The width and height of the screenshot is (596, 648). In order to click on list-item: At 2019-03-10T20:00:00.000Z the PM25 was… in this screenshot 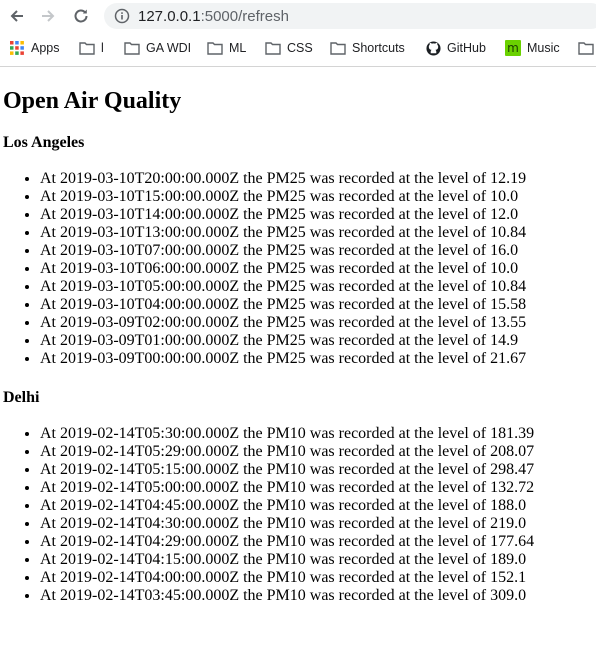, I will do `click(318, 179)`.